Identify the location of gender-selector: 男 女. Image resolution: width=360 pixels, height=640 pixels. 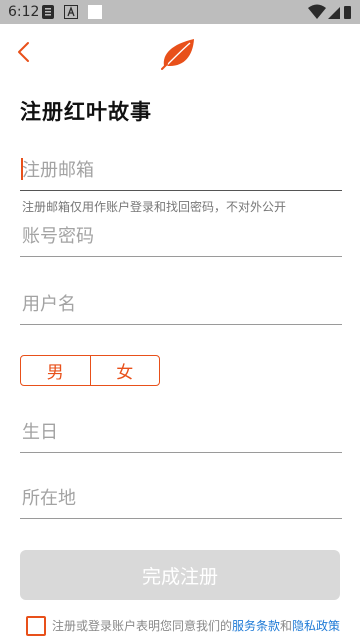
(90, 370).